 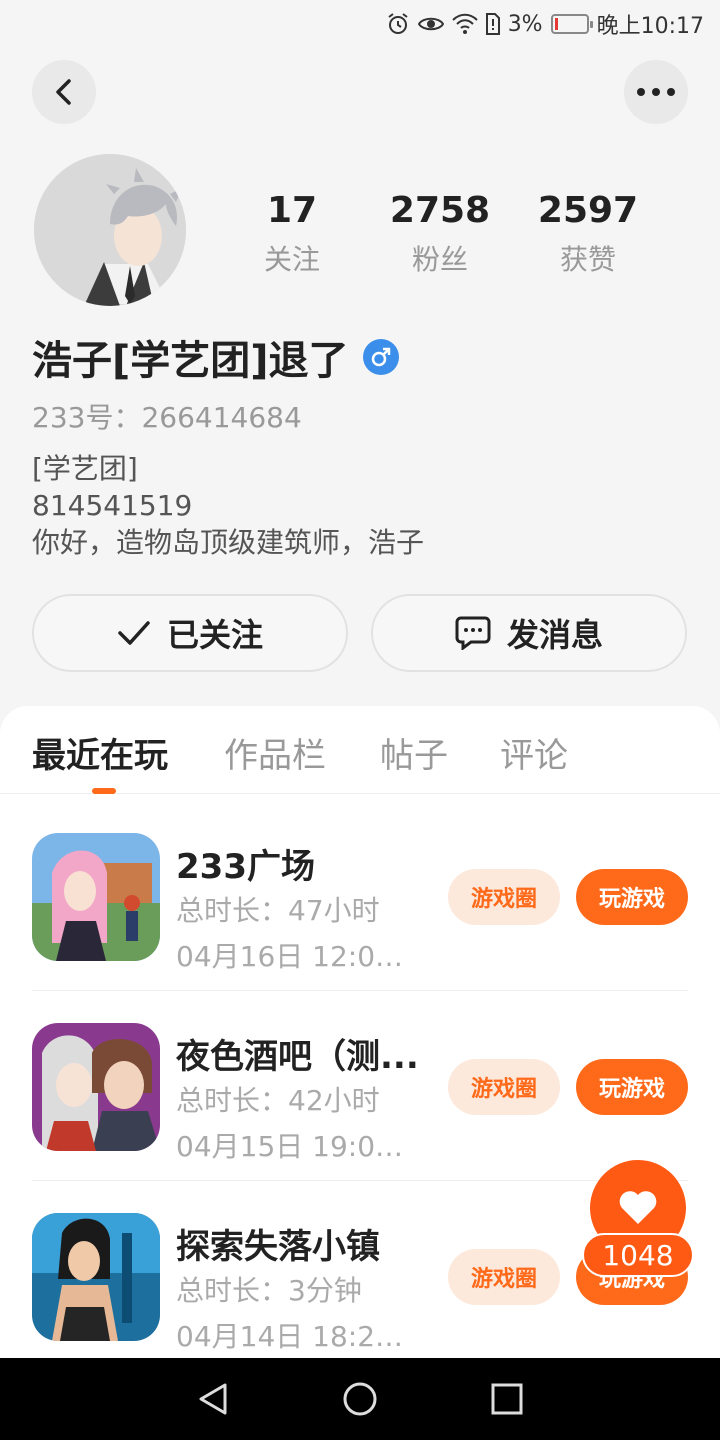 I want to click on bio-line: 你好，造物岛顶级建筑师，浩子, so click(x=228, y=542).